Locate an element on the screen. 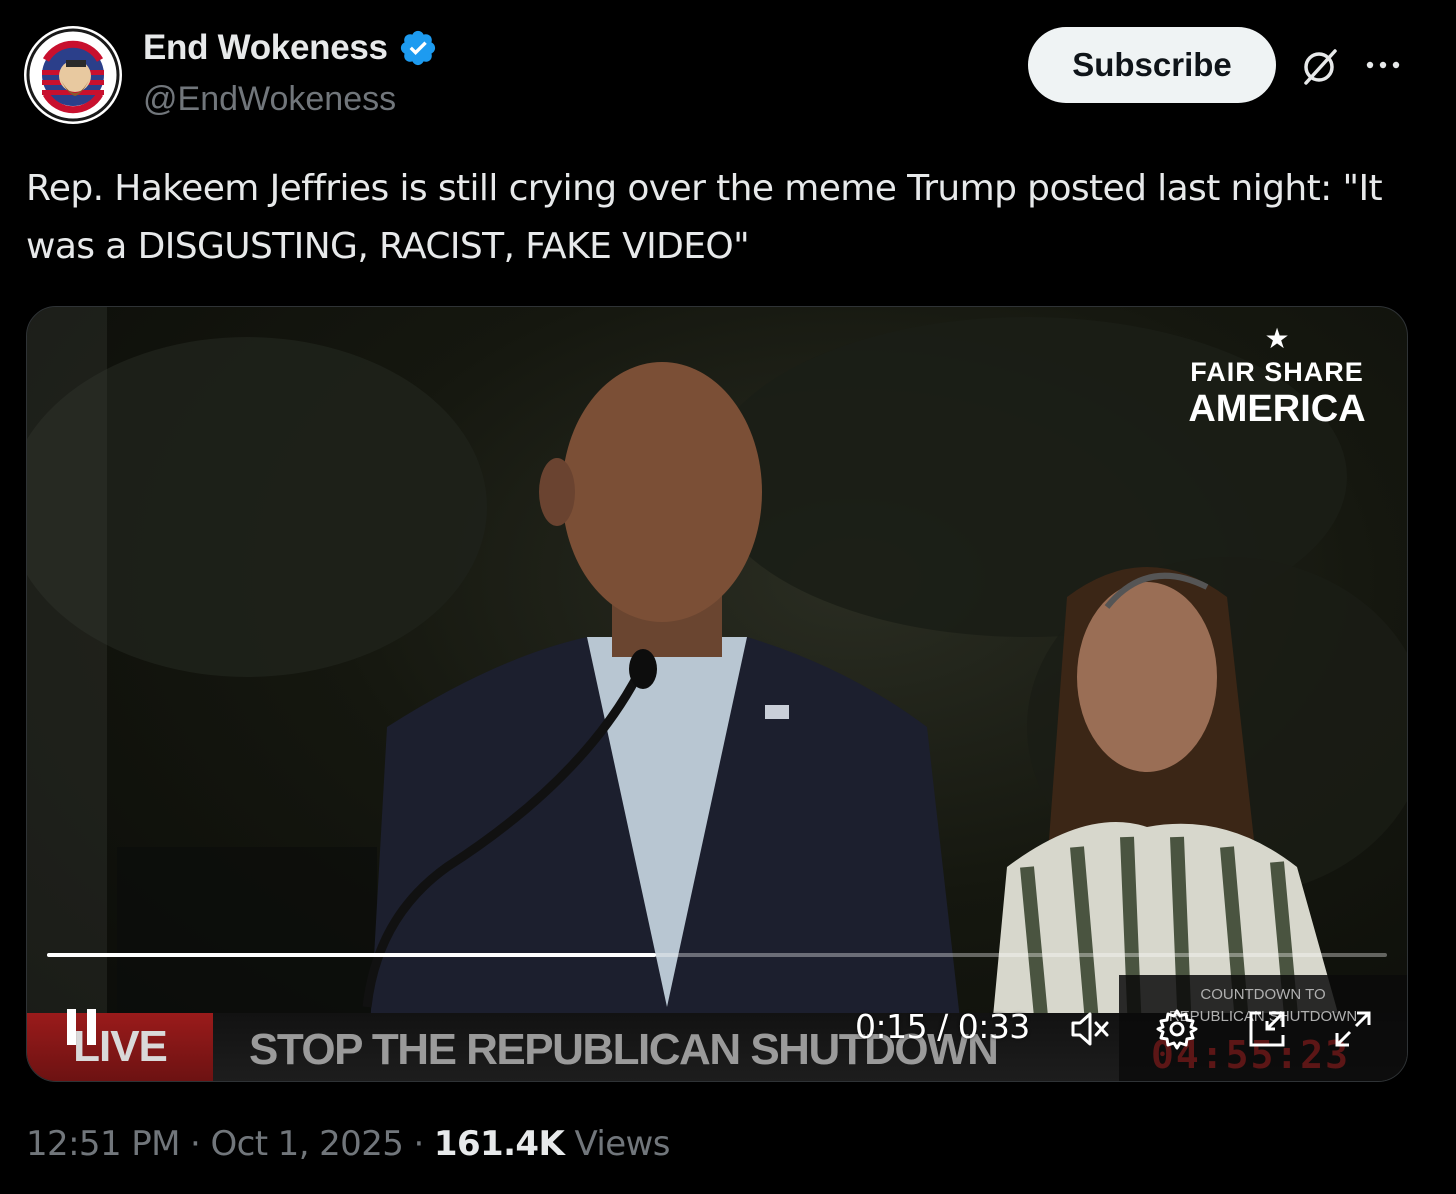  tweet-meta: 12:51 PM · Oct 1, 2025 · 161.4K Views is located at coordinates (348, 1144).